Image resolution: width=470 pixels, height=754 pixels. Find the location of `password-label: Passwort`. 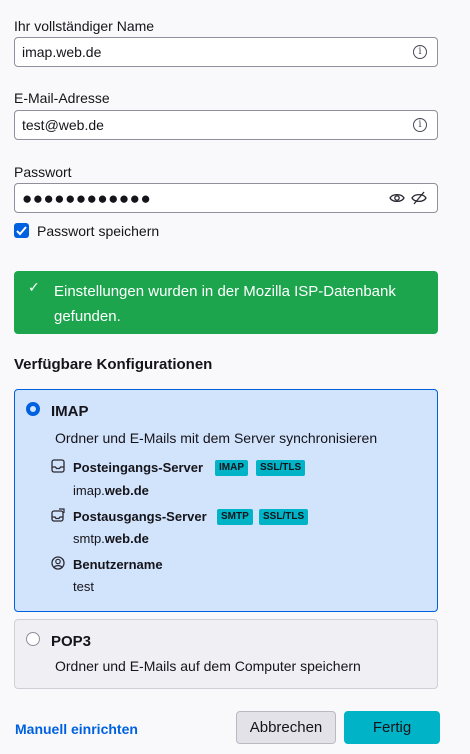

password-label: Passwort is located at coordinates (43, 172).